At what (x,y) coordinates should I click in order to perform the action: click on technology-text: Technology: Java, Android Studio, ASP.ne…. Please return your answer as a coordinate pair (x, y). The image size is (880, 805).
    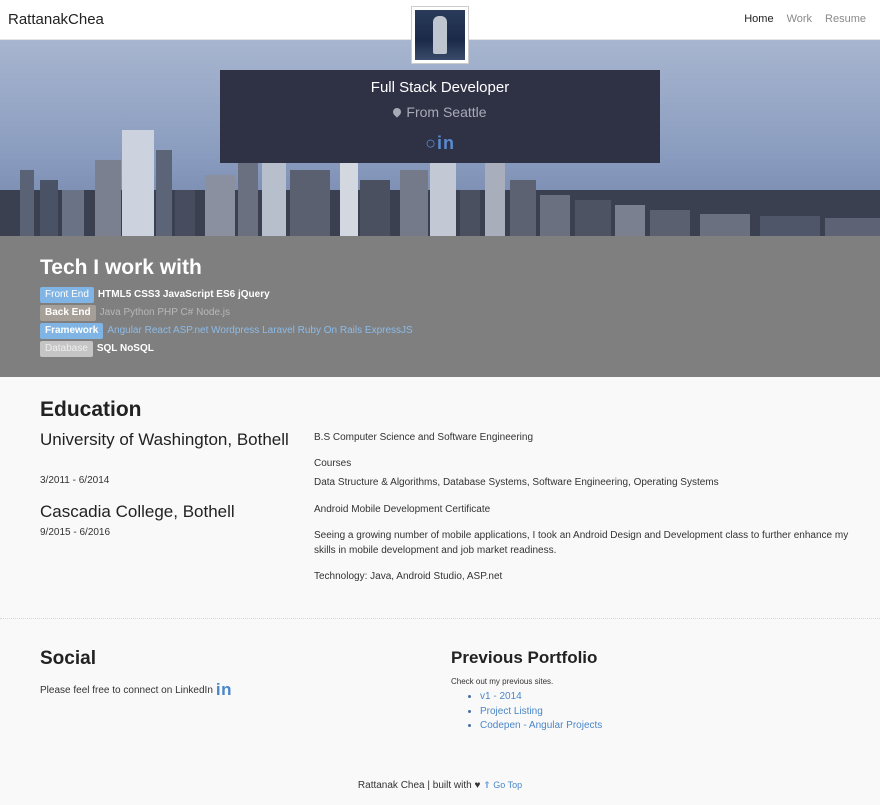
    Looking at the image, I should click on (408, 576).